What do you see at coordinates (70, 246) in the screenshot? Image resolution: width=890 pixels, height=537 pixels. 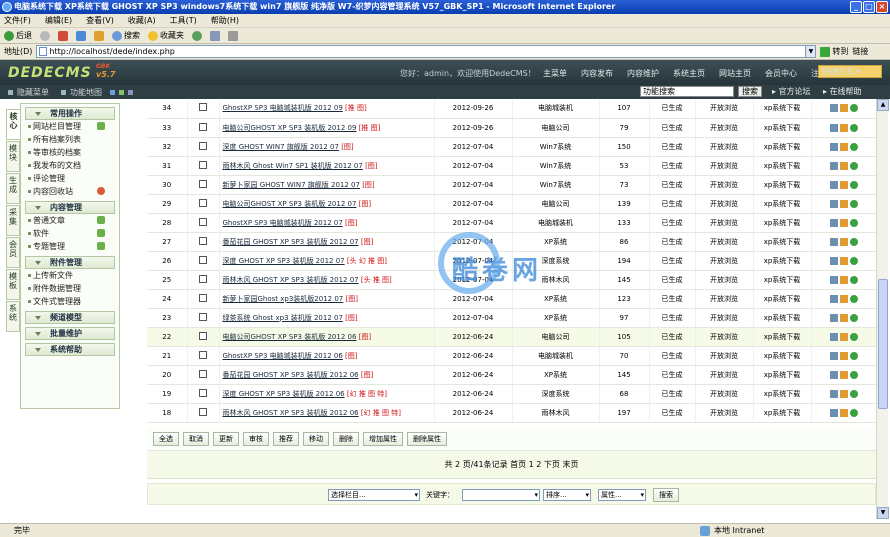 I see `menu-item: 专题管理` at bounding box center [70, 246].